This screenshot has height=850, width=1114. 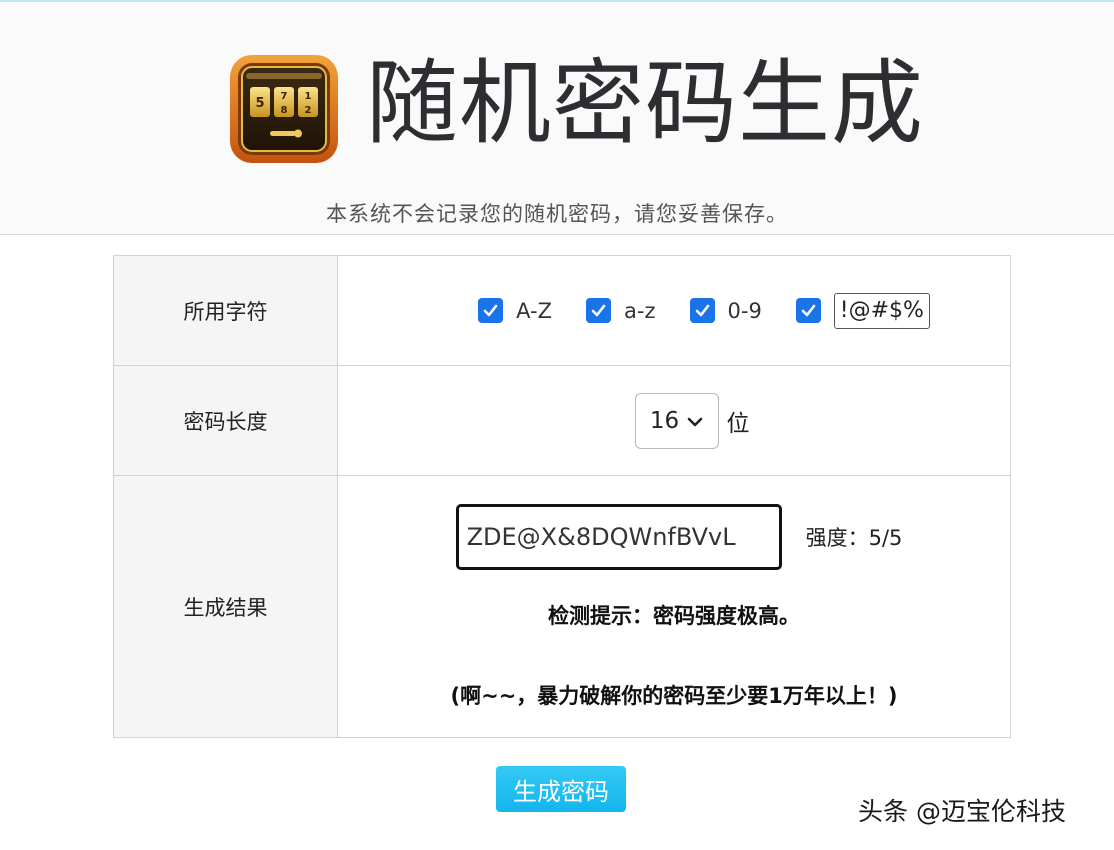 I want to click on page-title: 随机密码生成, so click(x=645, y=103).